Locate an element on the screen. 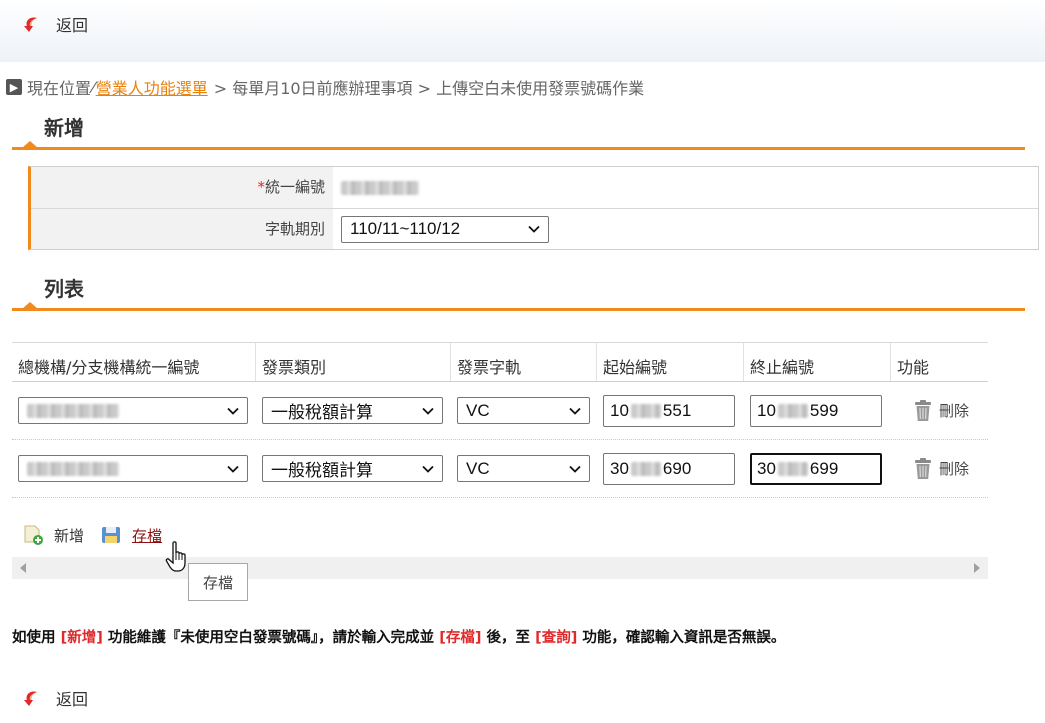 This screenshot has width=1045, height=723. save-tooltip: 存檔 is located at coordinates (218, 582).